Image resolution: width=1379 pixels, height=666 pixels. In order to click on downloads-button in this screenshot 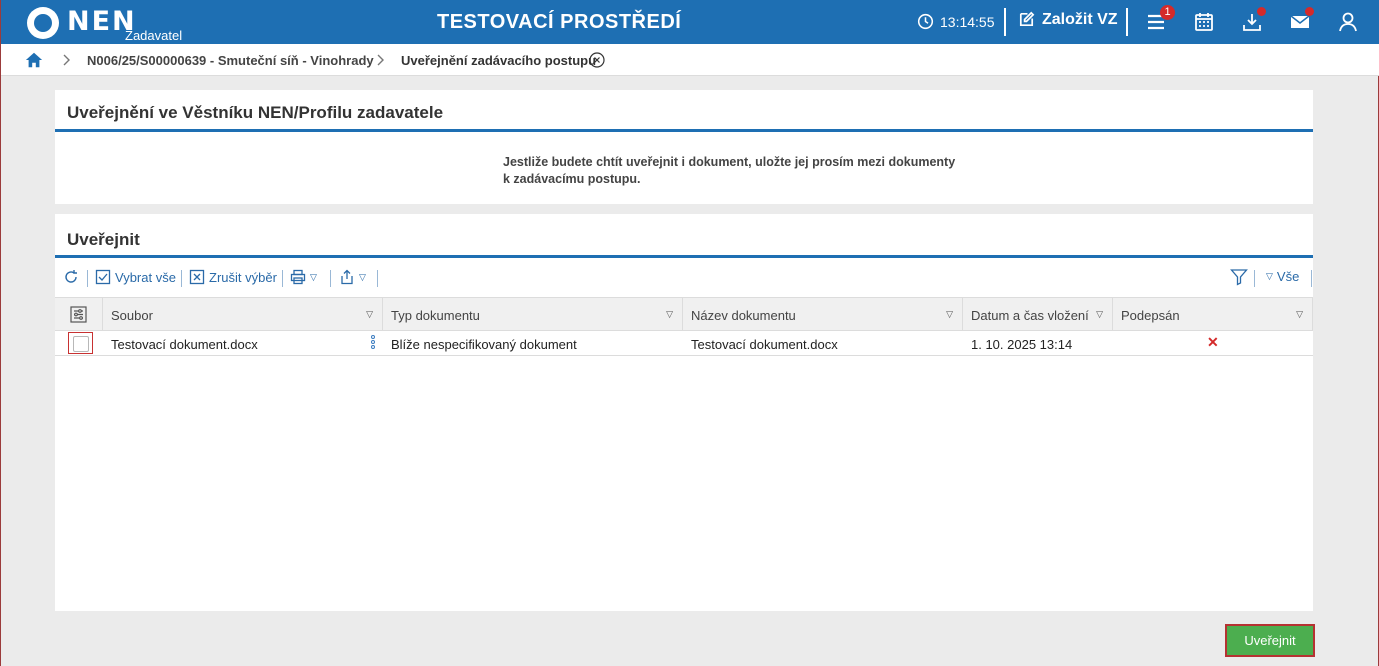, I will do `click(1253, 20)`.